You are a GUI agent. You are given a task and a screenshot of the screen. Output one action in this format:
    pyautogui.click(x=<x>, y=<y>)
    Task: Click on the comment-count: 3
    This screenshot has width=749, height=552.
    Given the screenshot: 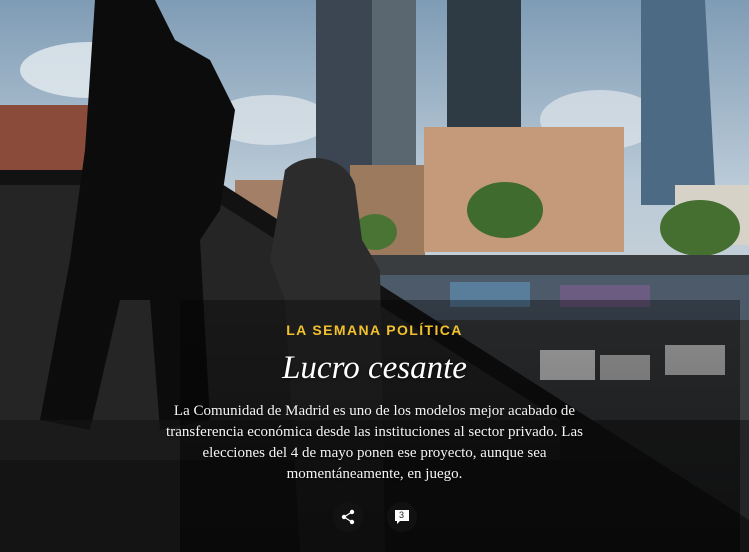 What is the action you would take?
    pyautogui.click(x=401, y=515)
    